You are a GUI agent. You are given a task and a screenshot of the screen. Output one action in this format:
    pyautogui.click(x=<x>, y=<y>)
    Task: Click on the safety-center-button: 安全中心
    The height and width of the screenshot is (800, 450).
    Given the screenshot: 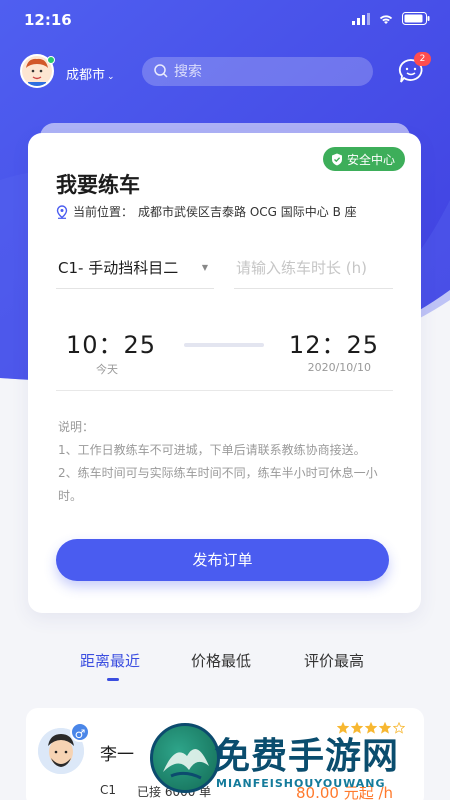 What is the action you would take?
    pyautogui.click(x=363, y=159)
    